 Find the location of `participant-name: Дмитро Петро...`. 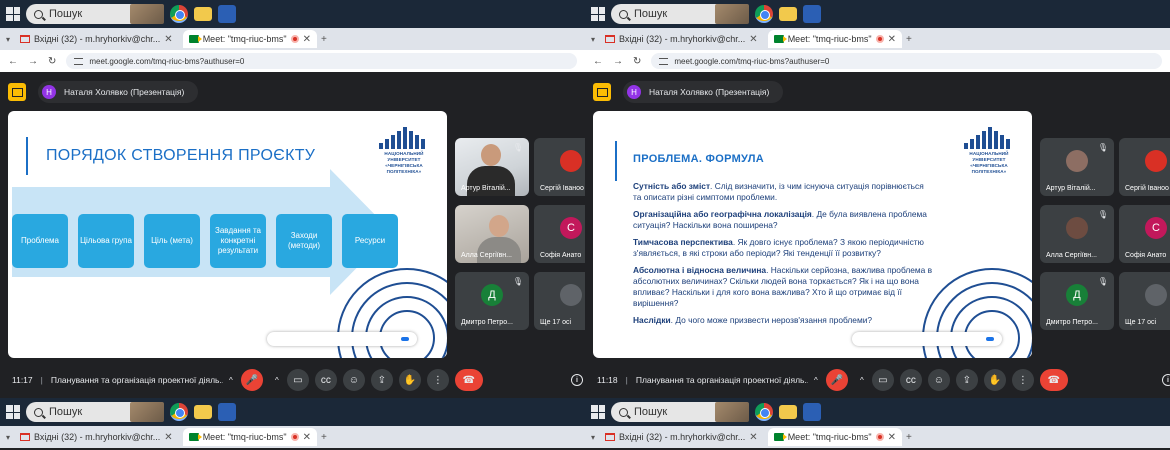

participant-name: Дмитро Петро... is located at coordinates (1072, 322).